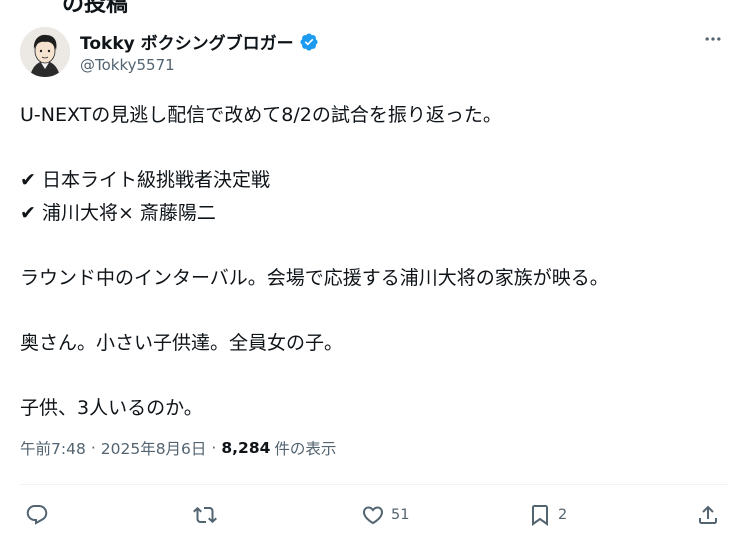 The height and width of the screenshot is (555, 748). I want to click on action-bar: 51 2, so click(374, 515).